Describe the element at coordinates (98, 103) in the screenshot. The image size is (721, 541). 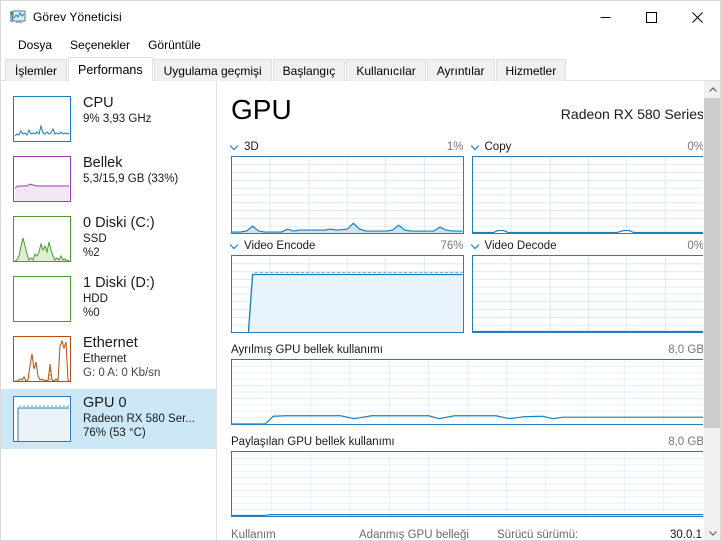
I see `cpu-title: CPU` at that location.